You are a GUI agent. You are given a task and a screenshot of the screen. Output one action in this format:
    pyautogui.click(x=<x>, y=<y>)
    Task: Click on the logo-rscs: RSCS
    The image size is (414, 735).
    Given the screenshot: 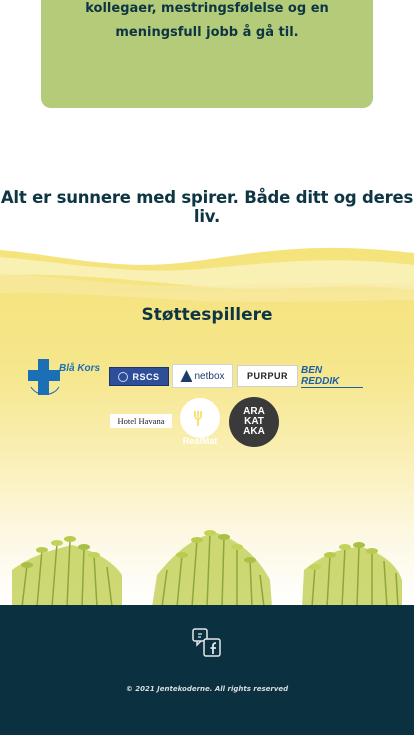 What is the action you would take?
    pyautogui.click(x=139, y=376)
    